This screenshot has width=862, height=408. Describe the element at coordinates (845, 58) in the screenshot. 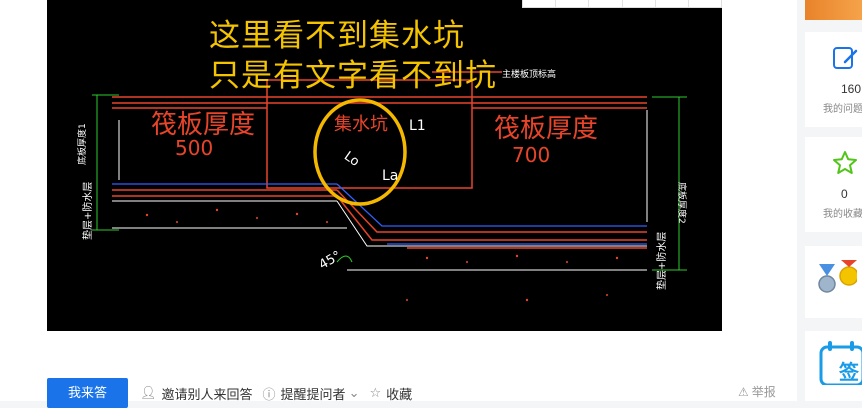

I see `edit-note-icon` at that location.